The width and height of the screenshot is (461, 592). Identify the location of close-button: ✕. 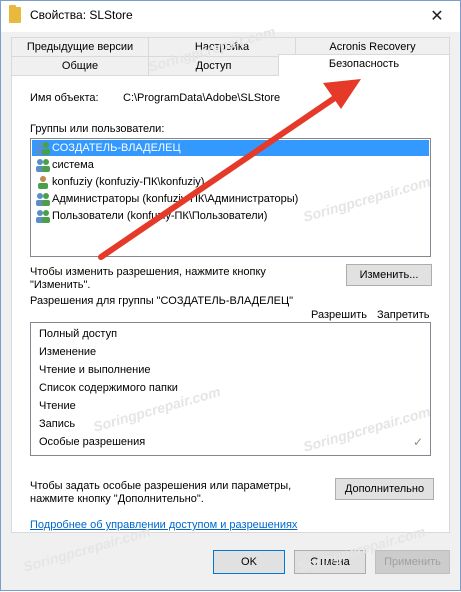
(437, 16).